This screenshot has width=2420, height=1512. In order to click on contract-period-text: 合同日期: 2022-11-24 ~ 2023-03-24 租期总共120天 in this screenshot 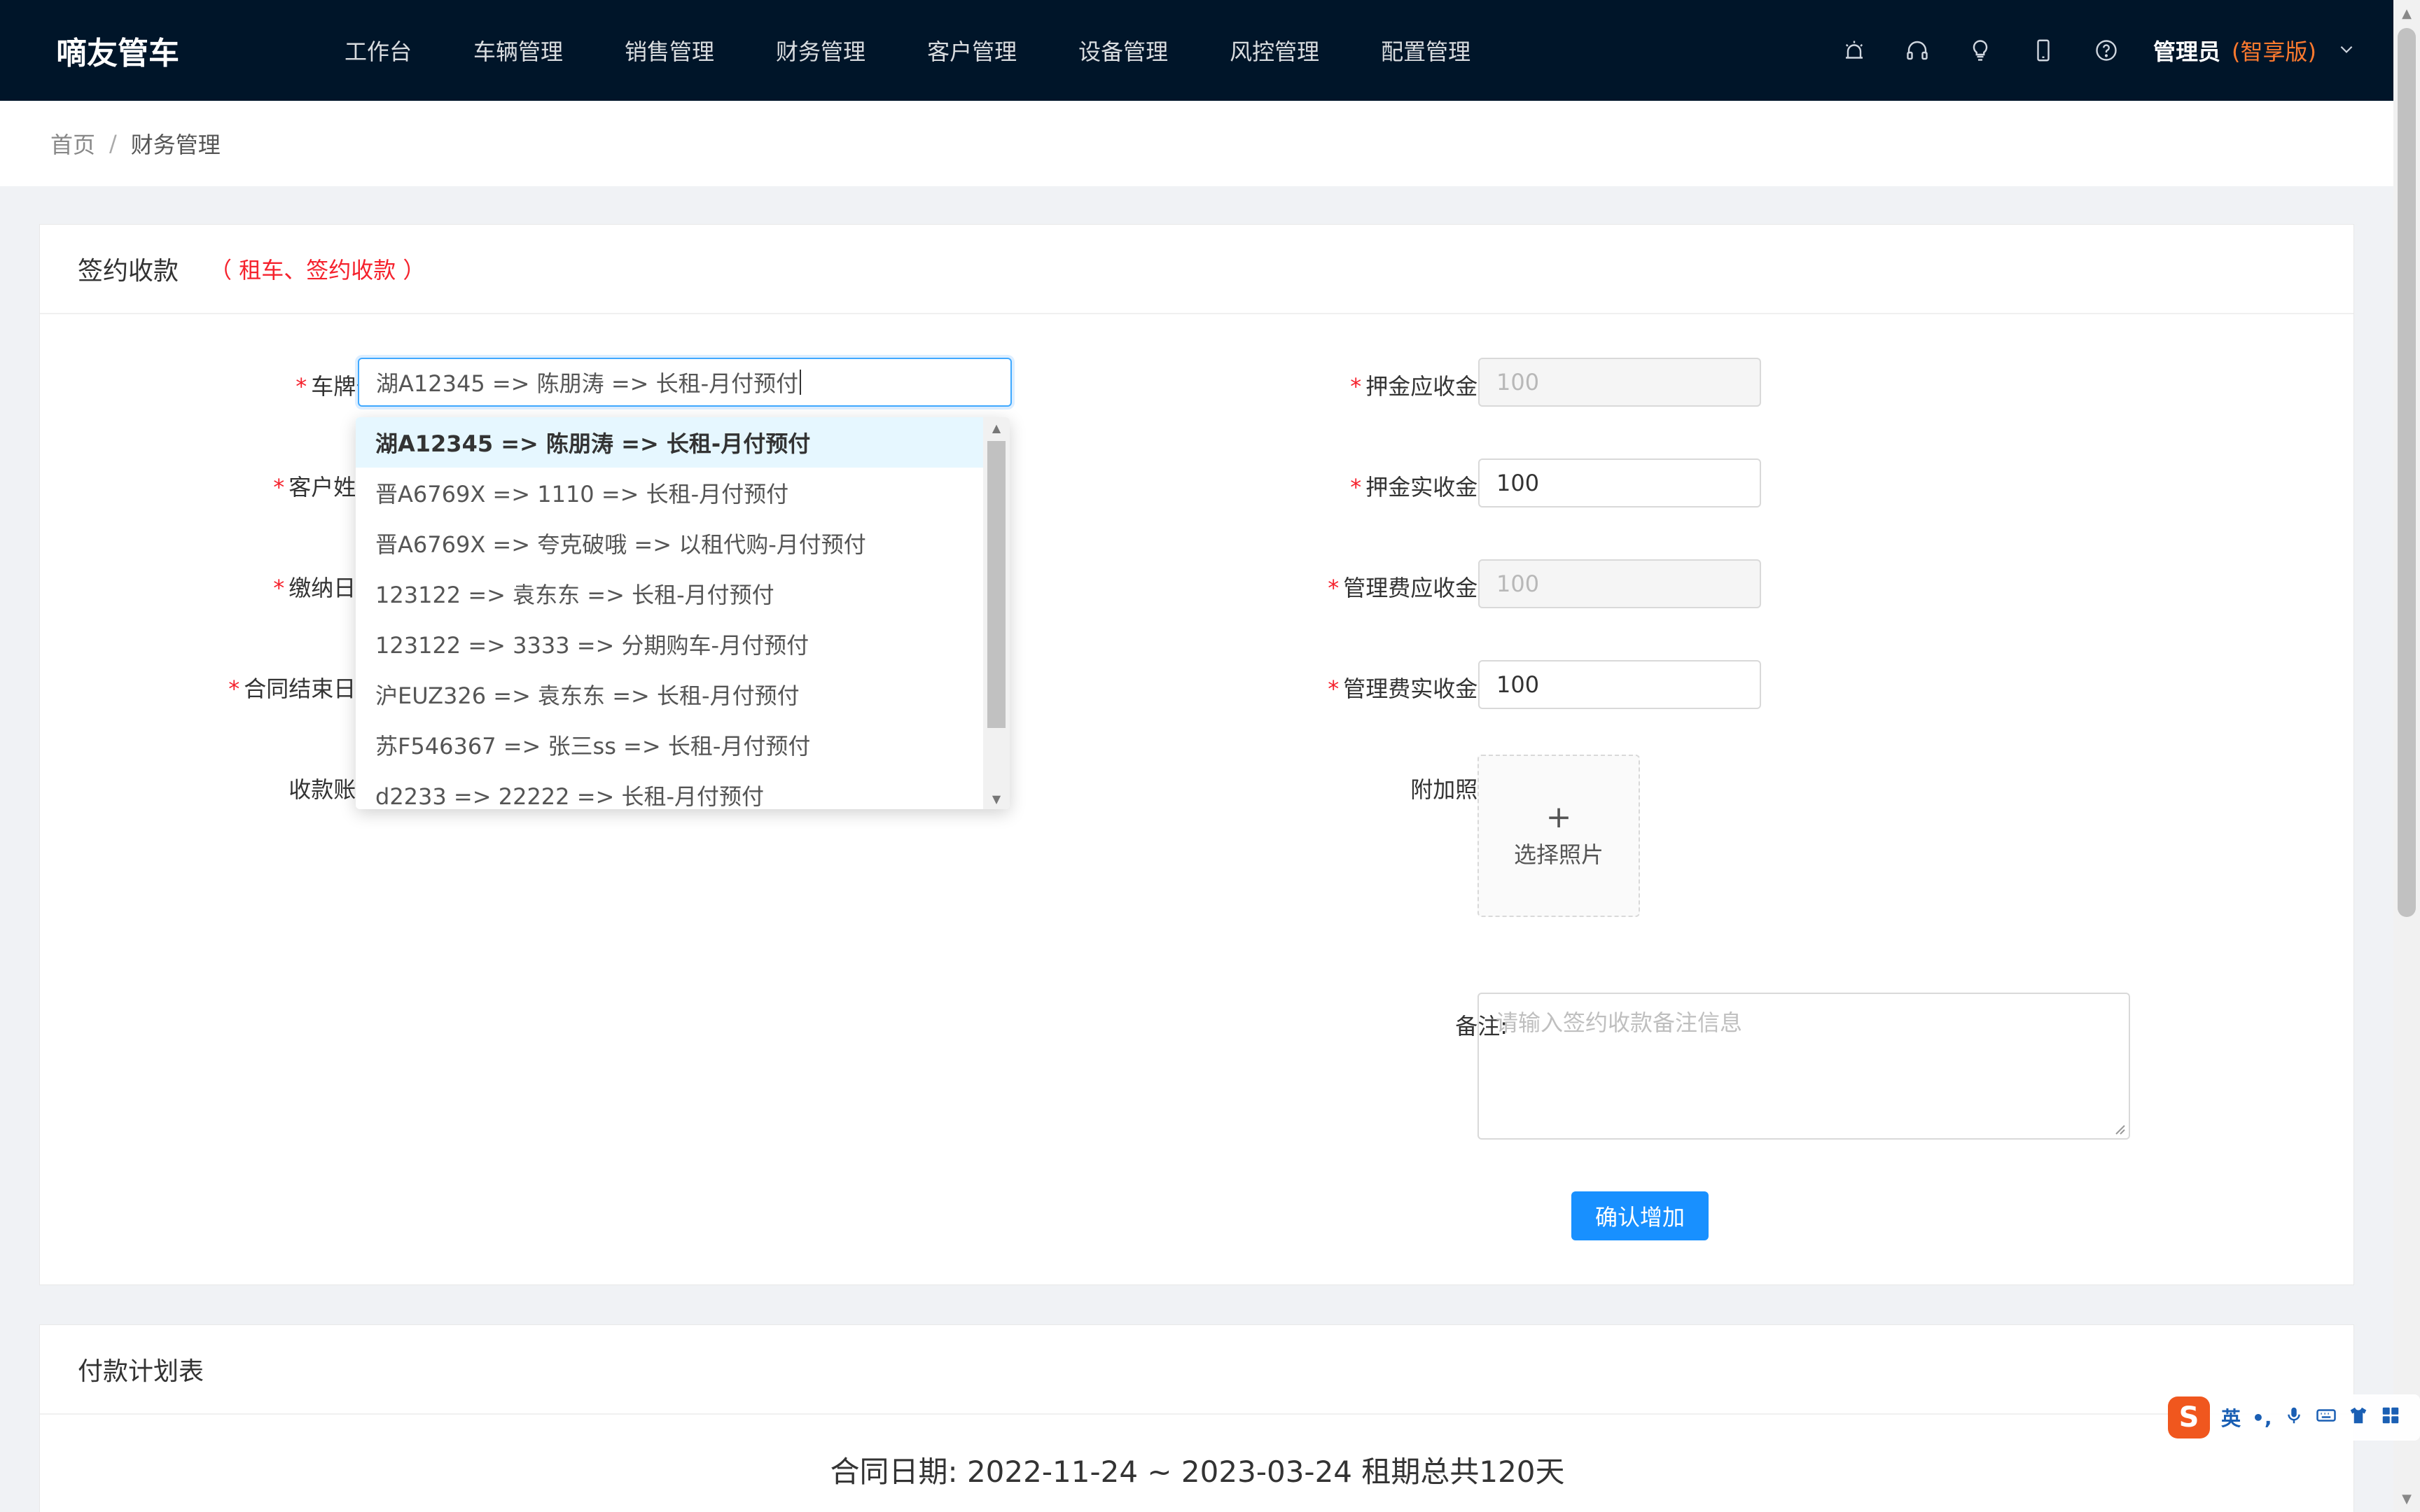, I will do `click(1197, 1472)`.